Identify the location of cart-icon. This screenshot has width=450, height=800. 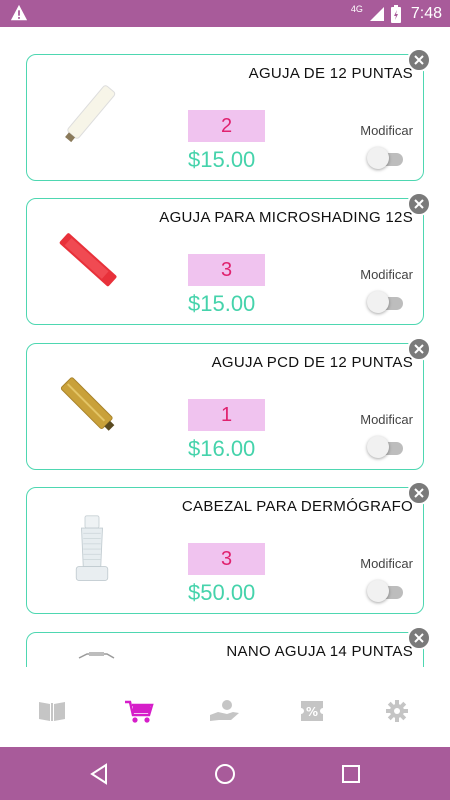
(139, 711).